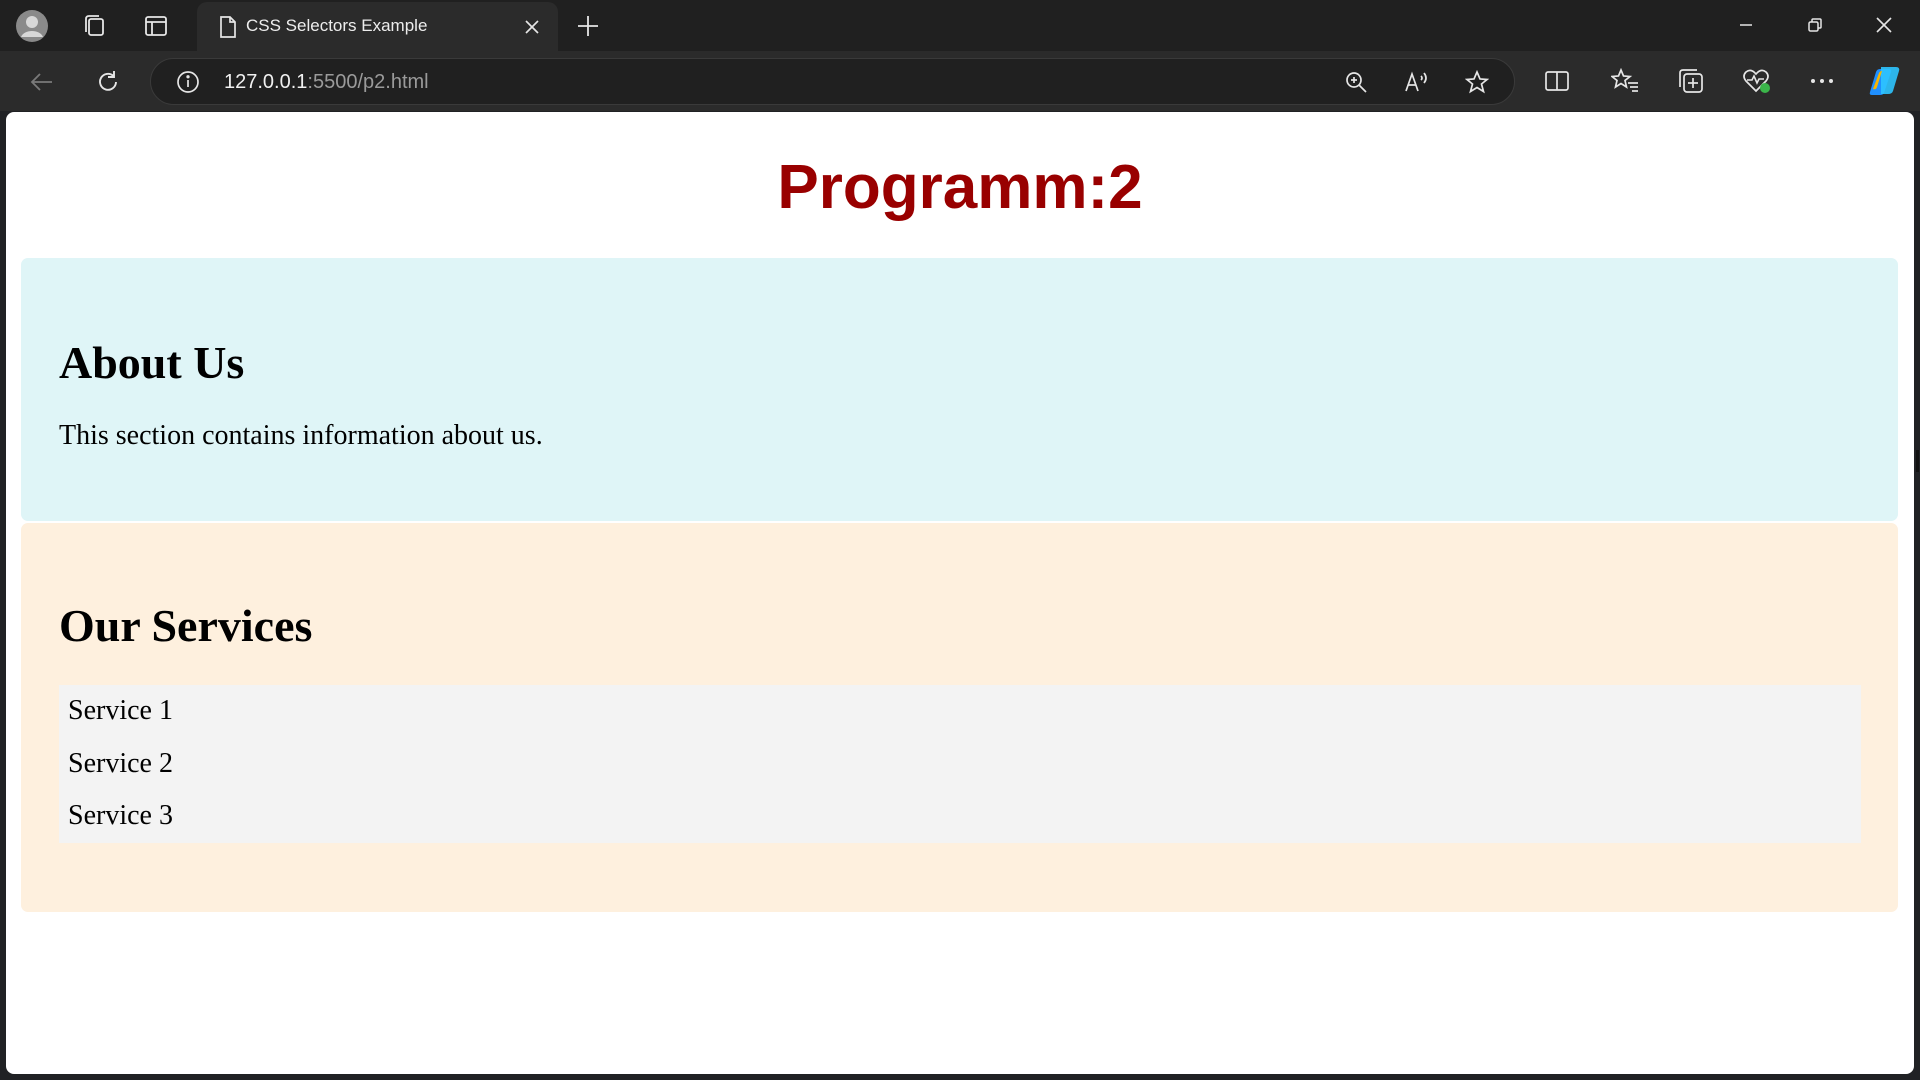 The width and height of the screenshot is (1920, 1080). I want to click on url-text: 127.0.0.1:5500/p2.html, so click(326, 82).